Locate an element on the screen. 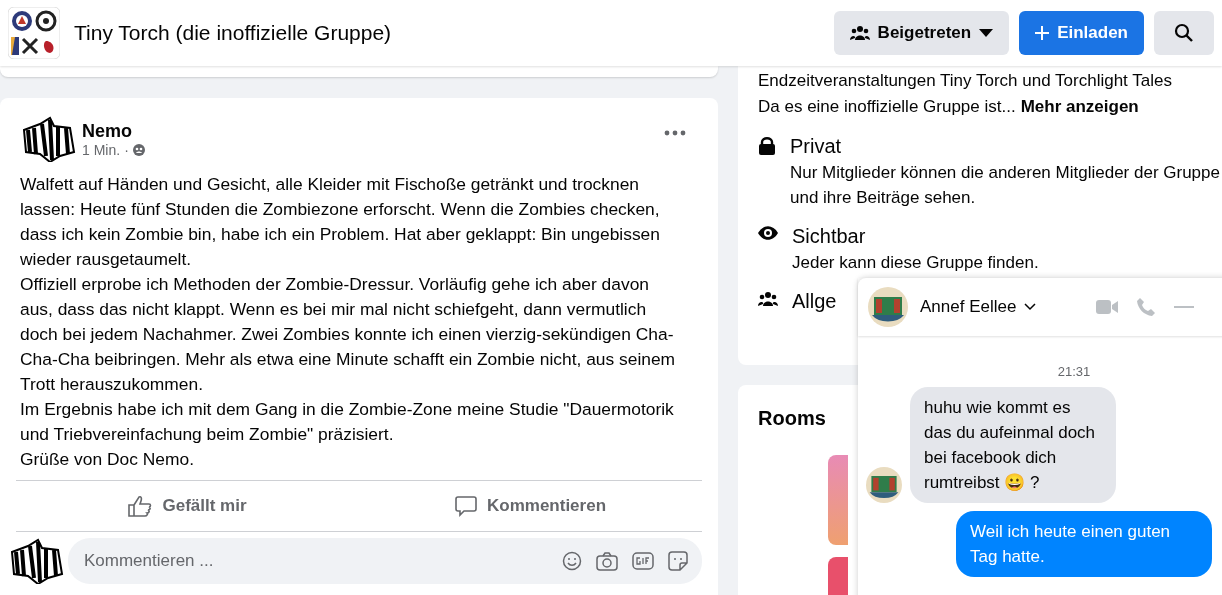  camera-icon is located at coordinates (607, 561).